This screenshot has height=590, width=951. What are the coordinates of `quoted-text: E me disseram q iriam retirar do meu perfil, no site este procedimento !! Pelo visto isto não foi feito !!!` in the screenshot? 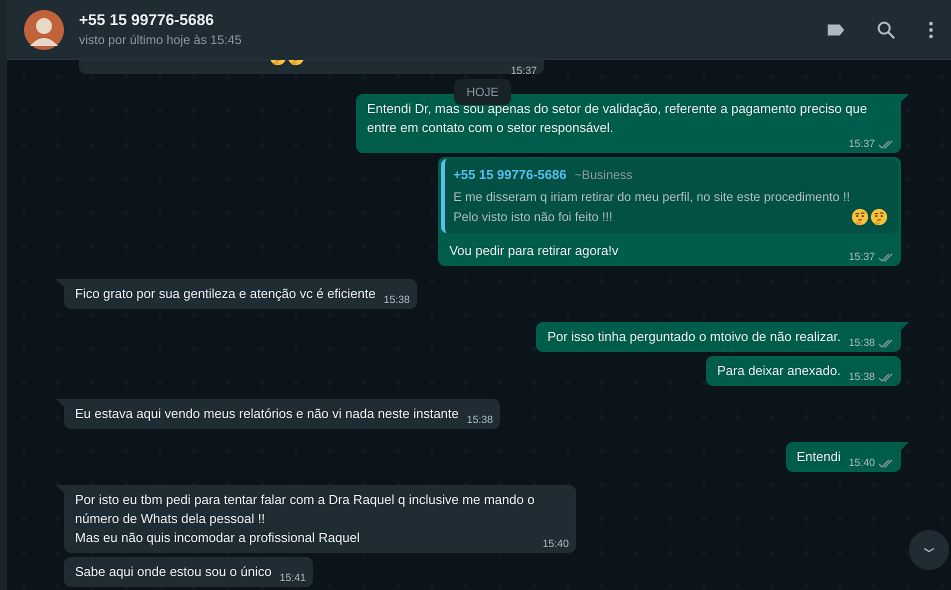 It's located at (651, 207).